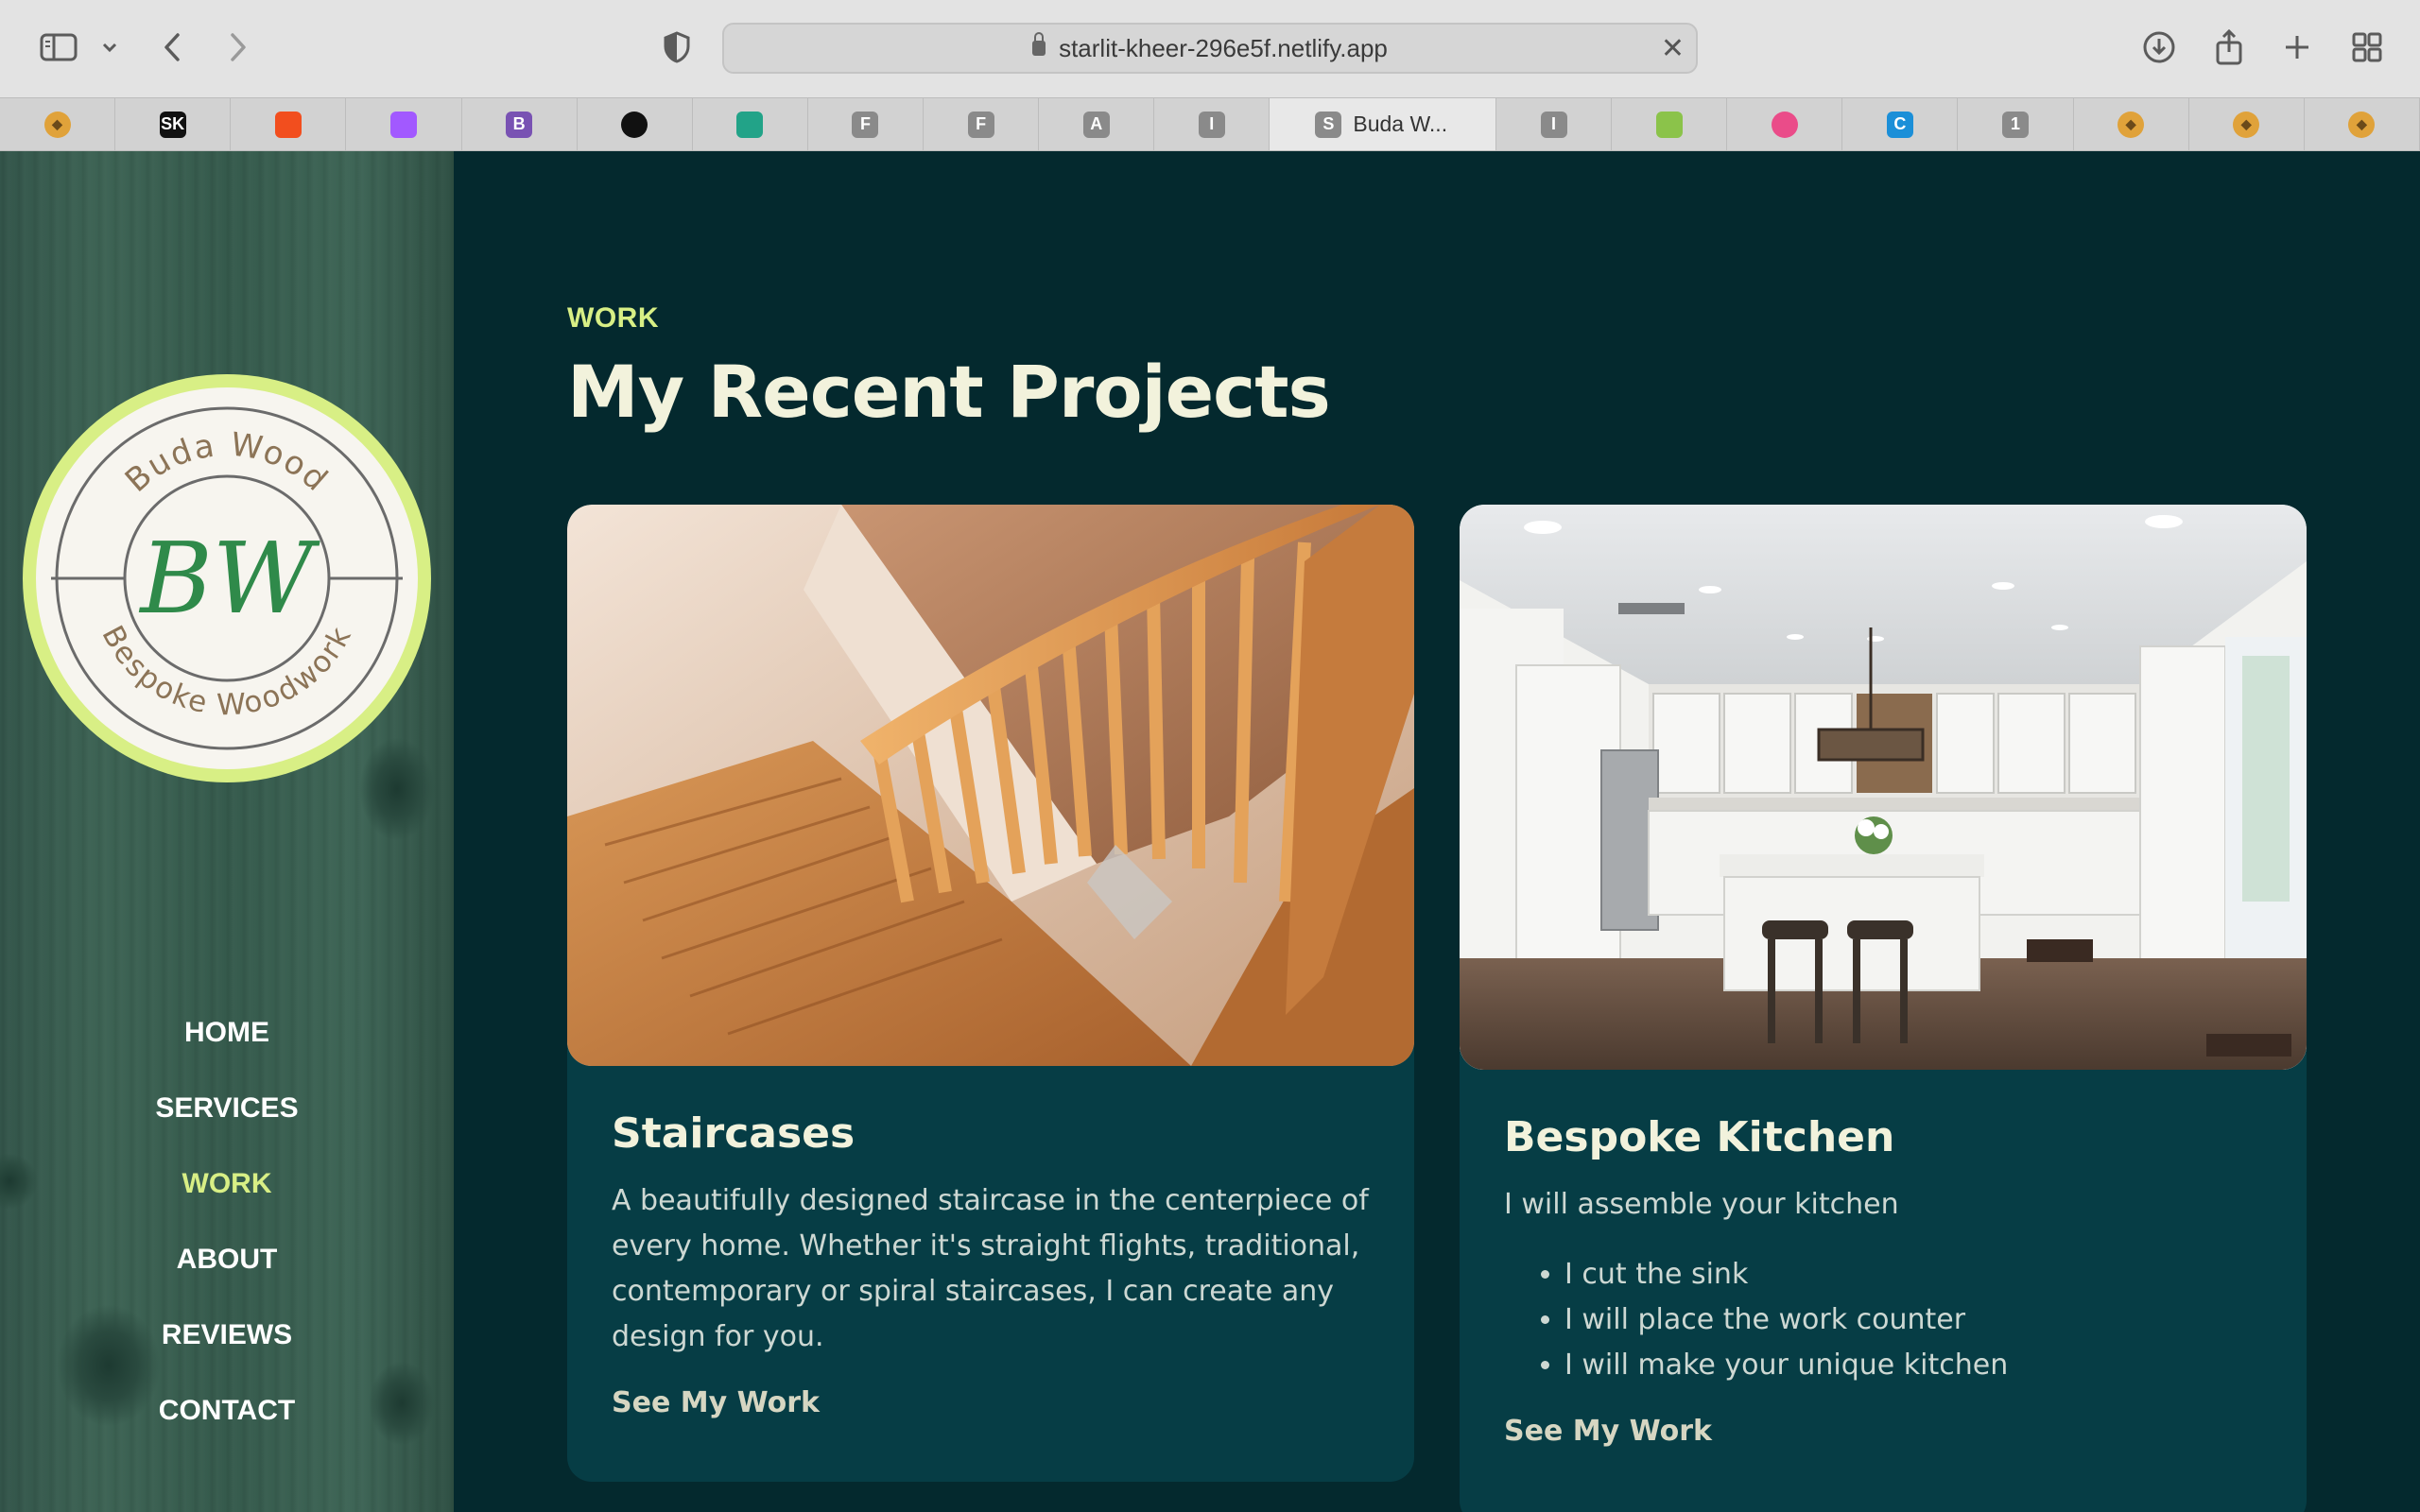 Image resolution: width=2420 pixels, height=1512 pixels. I want to click on tab-bar: ◆ SK B F F A I S Buda W... I C 1 ◆ ◆ ◆, so click(1210, 124).